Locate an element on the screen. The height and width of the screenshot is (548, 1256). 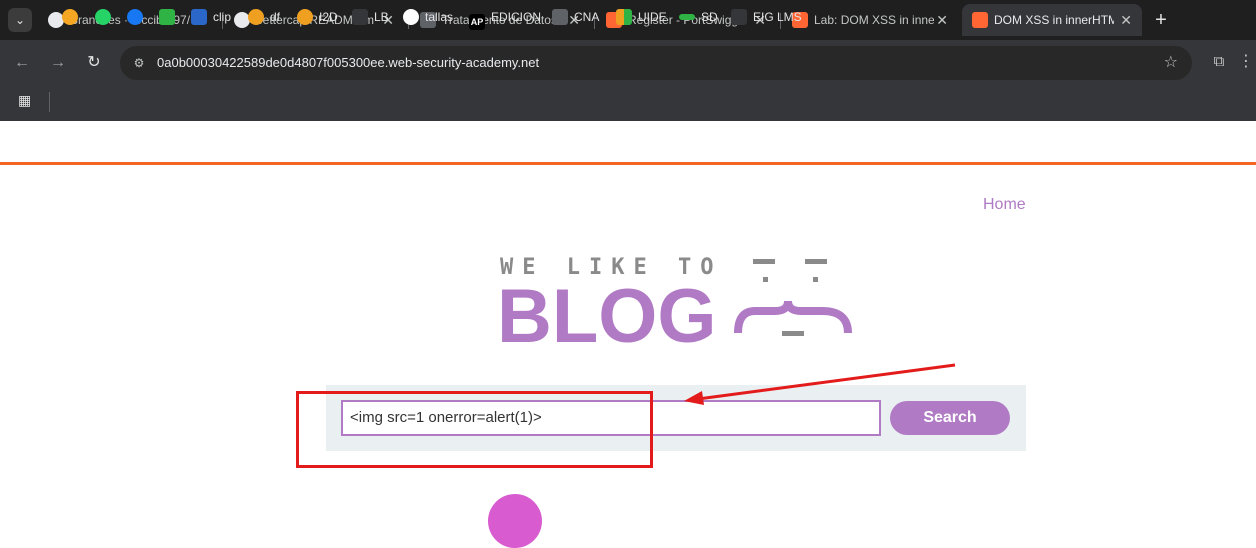
whatsapp-icon is located at coordinates (103, 17).